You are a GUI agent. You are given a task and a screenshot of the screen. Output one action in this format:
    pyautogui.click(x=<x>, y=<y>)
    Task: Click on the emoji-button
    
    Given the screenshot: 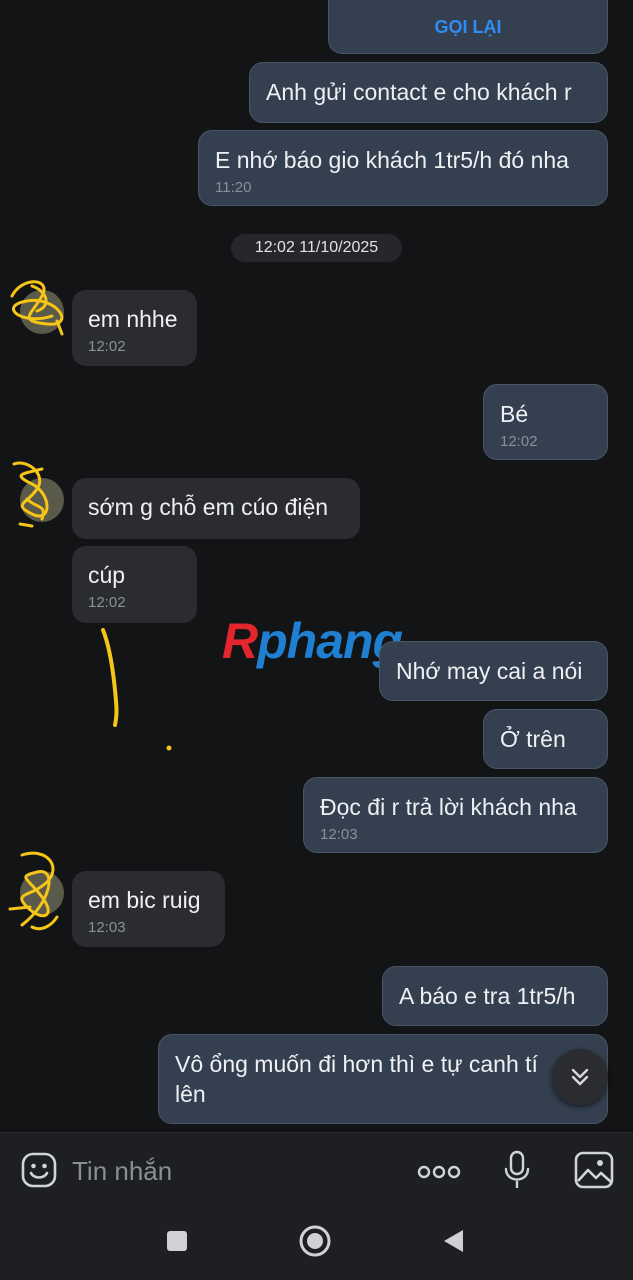 What is the action you would take?
    pyautogui.click(x=39, y=1170)
    